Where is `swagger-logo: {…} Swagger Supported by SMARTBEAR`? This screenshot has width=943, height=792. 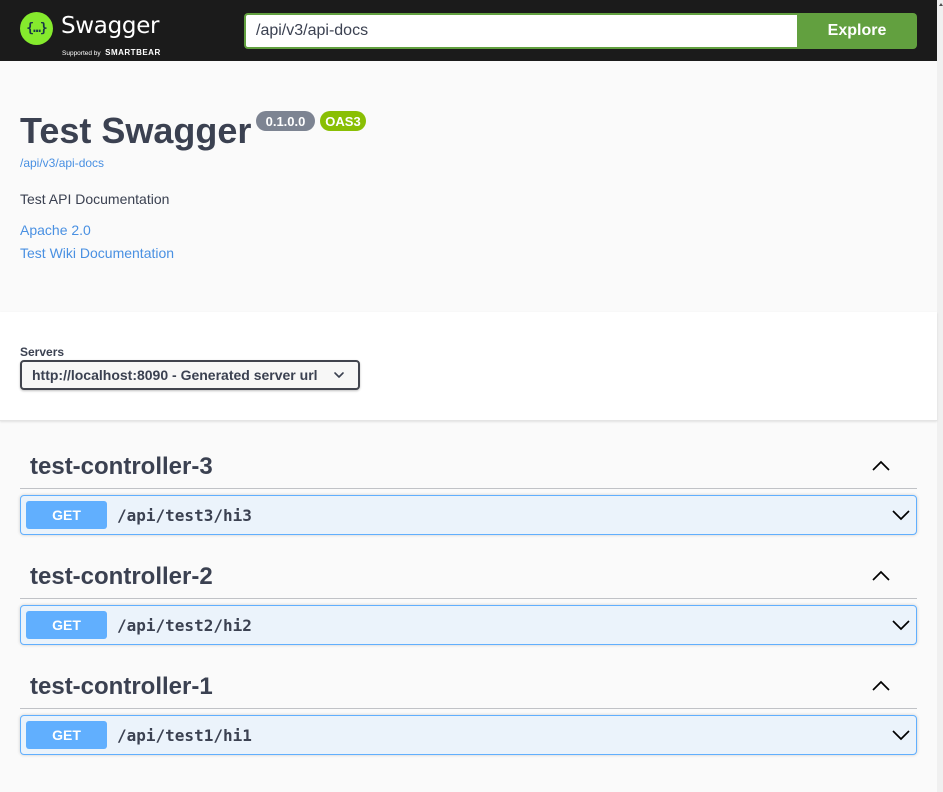 swagger-logo: {…} Swagger Supported by SMARTBEAR is located at coordinates (92, 34).